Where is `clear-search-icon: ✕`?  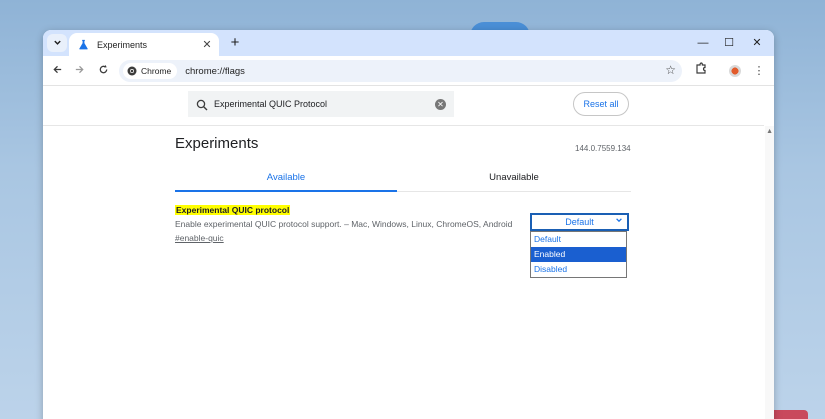 clear-search-icon: ✕ is located at coordinates (440, 104).